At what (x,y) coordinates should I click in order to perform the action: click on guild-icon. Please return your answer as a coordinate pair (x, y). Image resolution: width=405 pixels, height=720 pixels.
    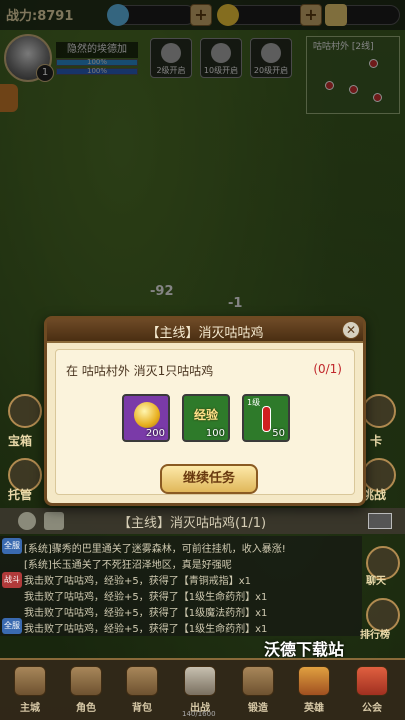
    Looking at the image, I should click on (372, 681).